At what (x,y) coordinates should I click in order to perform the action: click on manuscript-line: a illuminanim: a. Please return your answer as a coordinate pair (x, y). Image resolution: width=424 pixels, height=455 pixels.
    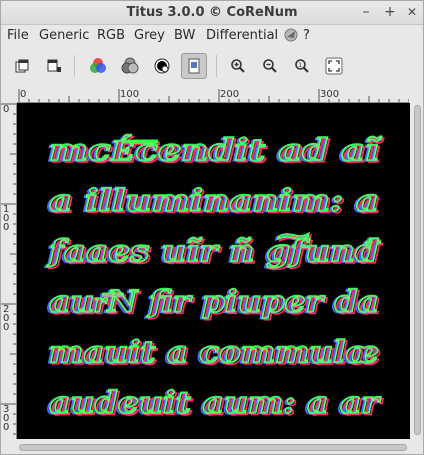
    Looking at the image, I should click on (214, 202).